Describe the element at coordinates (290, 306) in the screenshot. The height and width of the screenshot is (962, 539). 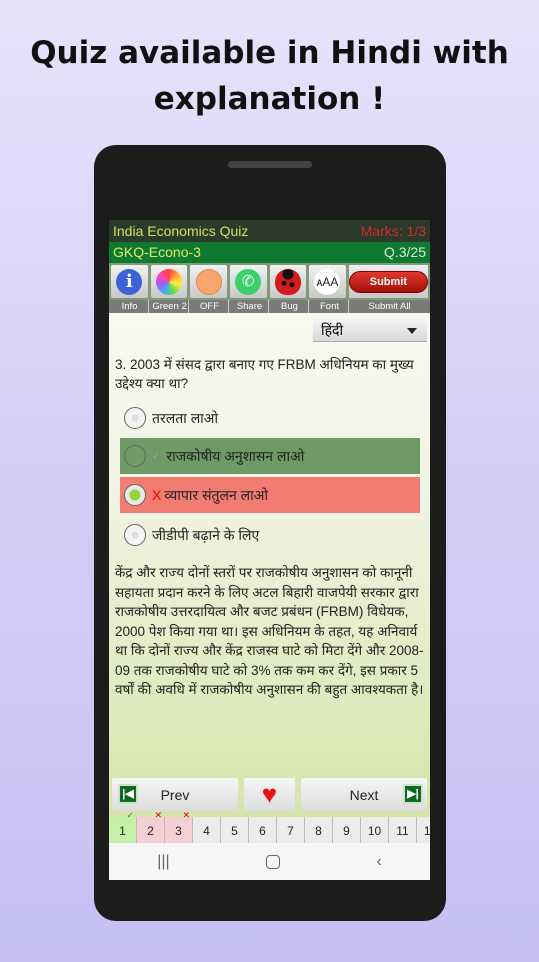
I see `label-bug: Bug` at that location.